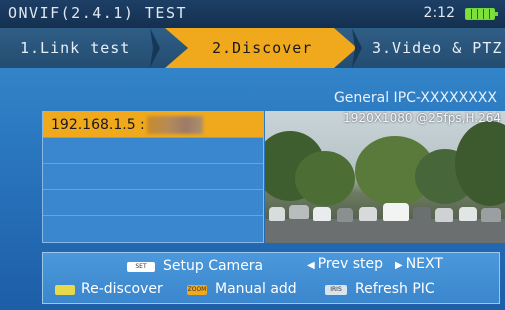 Image resolution: width=505 pixels, height=310 pixels. What do you see at coordinates (311, 265) in the screenshot?
I see `triangle-left-icon: ◀` at bounding box center [311, 265].